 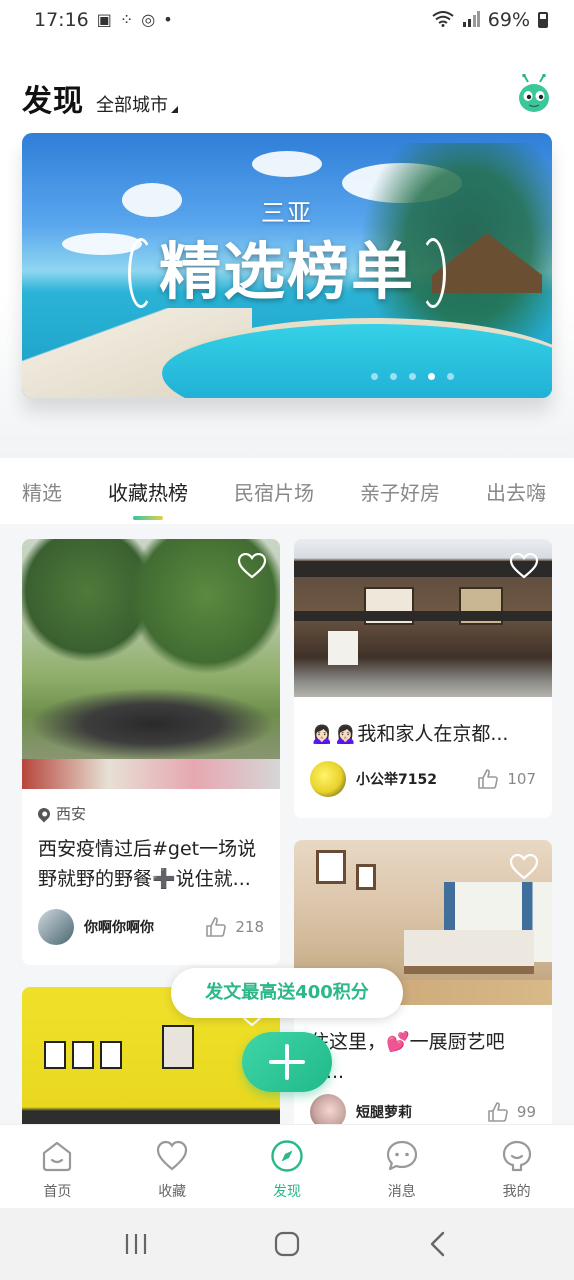 I want to click on battery-percent: 69%, so click(x=508, y=20).